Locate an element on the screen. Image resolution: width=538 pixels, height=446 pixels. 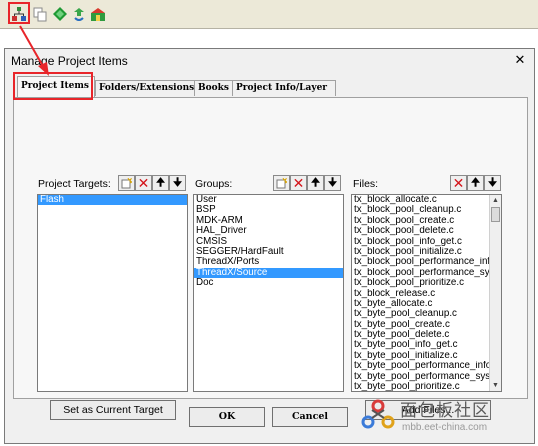
targets-label: Project Targets: is located at coordinates (74, 184).